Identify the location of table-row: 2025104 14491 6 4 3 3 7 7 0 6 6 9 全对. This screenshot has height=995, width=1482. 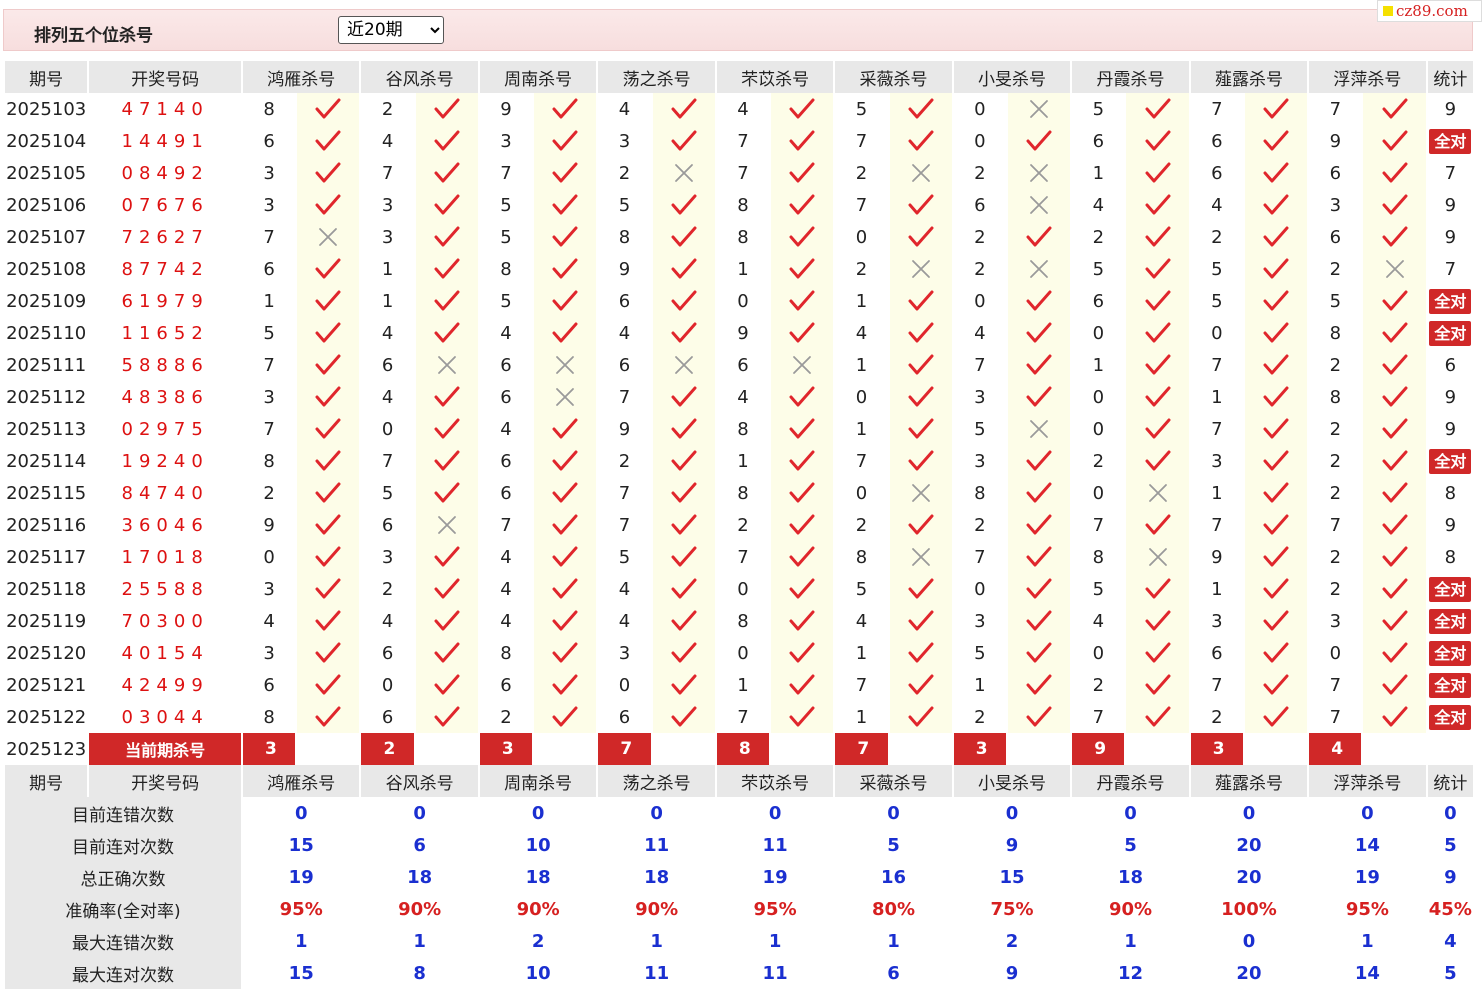
(739, 141).